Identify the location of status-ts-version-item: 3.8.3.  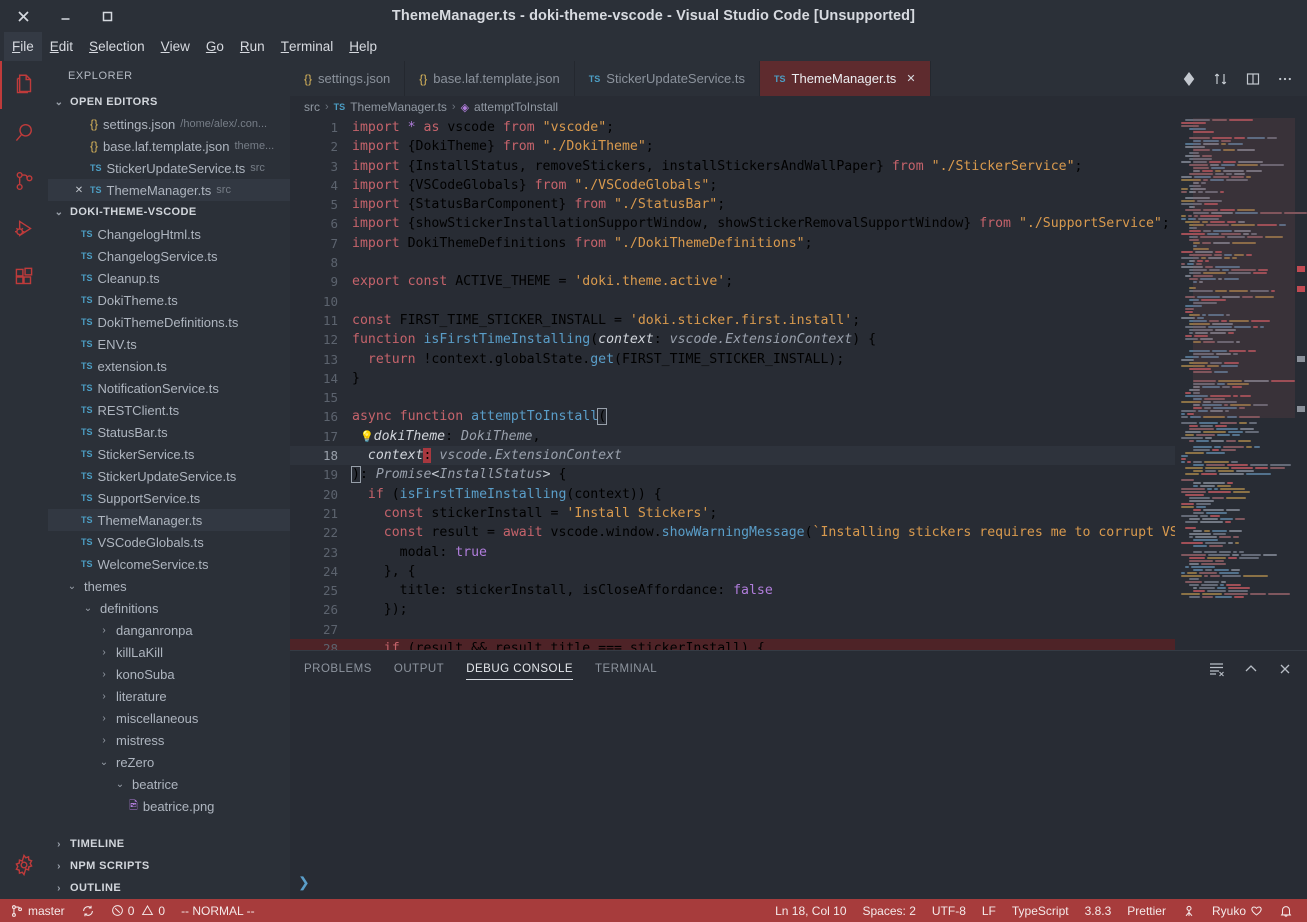
(1098, 910).